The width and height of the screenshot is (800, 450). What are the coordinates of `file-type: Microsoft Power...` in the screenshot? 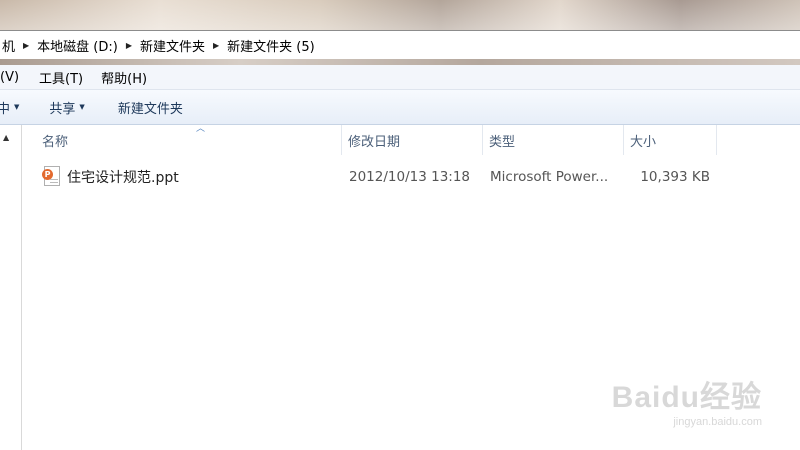 It's located at (549, 177).